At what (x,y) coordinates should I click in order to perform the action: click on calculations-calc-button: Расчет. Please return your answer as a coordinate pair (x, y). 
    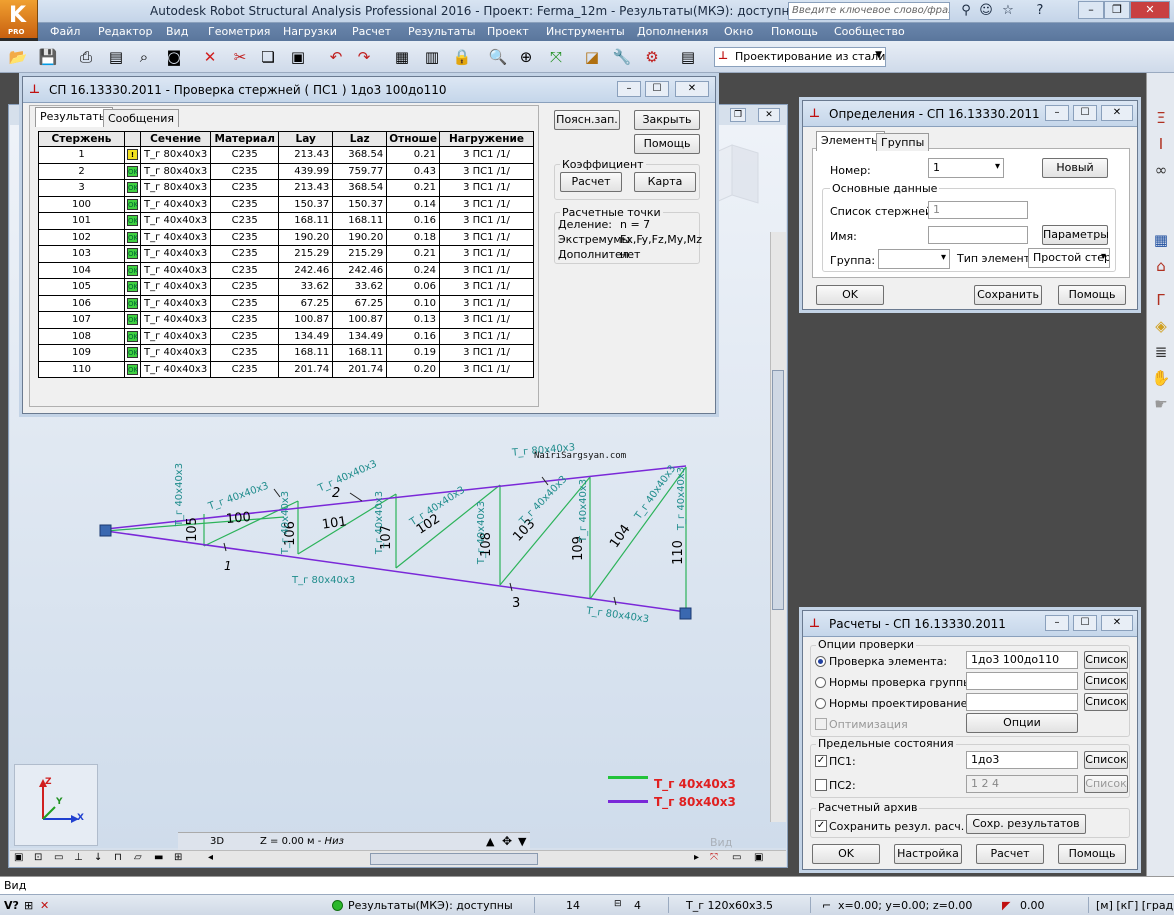
    Looking at the image, I should click on (1010, 854).